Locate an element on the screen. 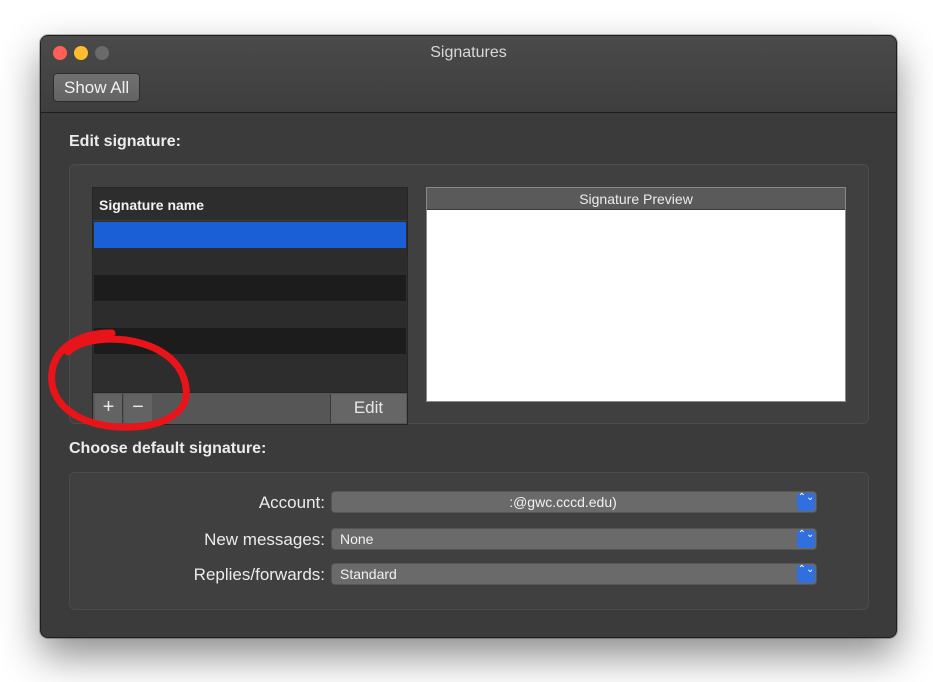 Image resolution: width=933 pixels, height=682 pixels. choose-default-signature-heading: Choose default signature: is located at coordinates (168, 448).